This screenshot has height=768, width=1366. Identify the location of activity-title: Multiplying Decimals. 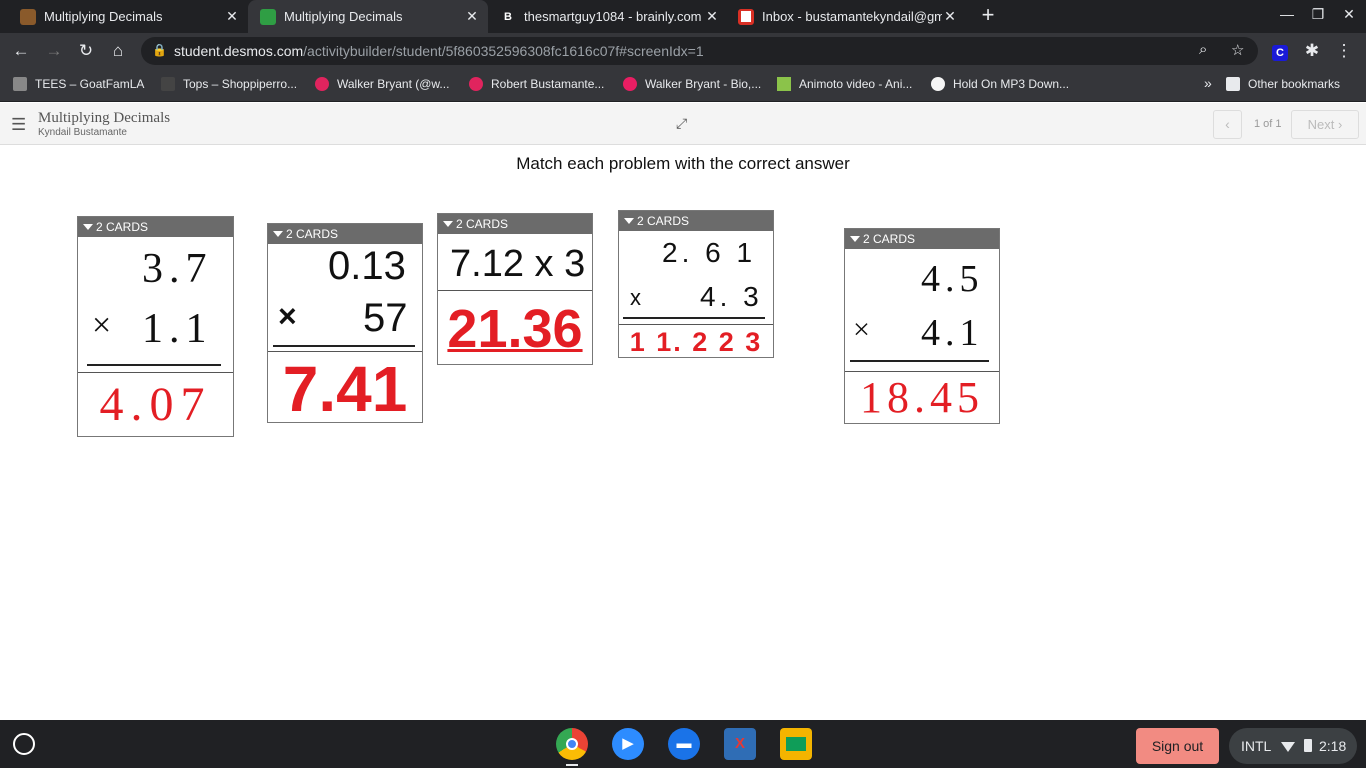
(104, 118).